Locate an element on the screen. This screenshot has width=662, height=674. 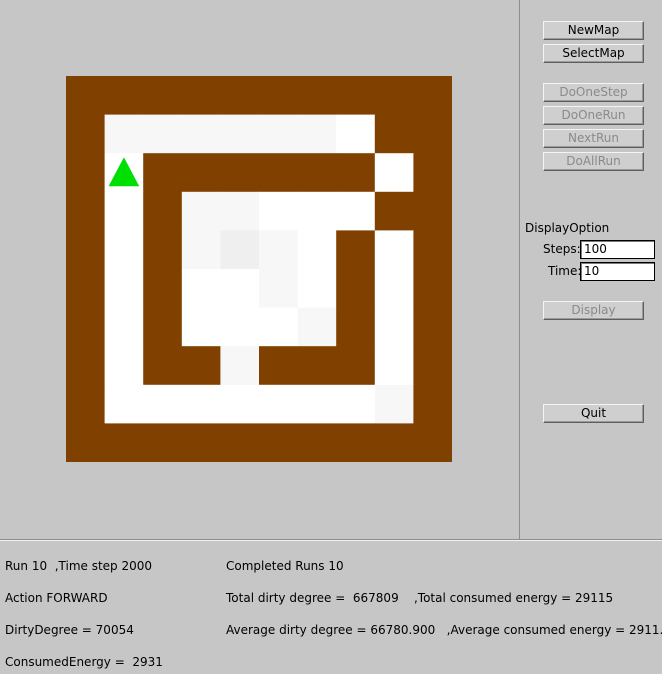
do-one-step-button: DoOneStep is located at coordinates (593, 92).